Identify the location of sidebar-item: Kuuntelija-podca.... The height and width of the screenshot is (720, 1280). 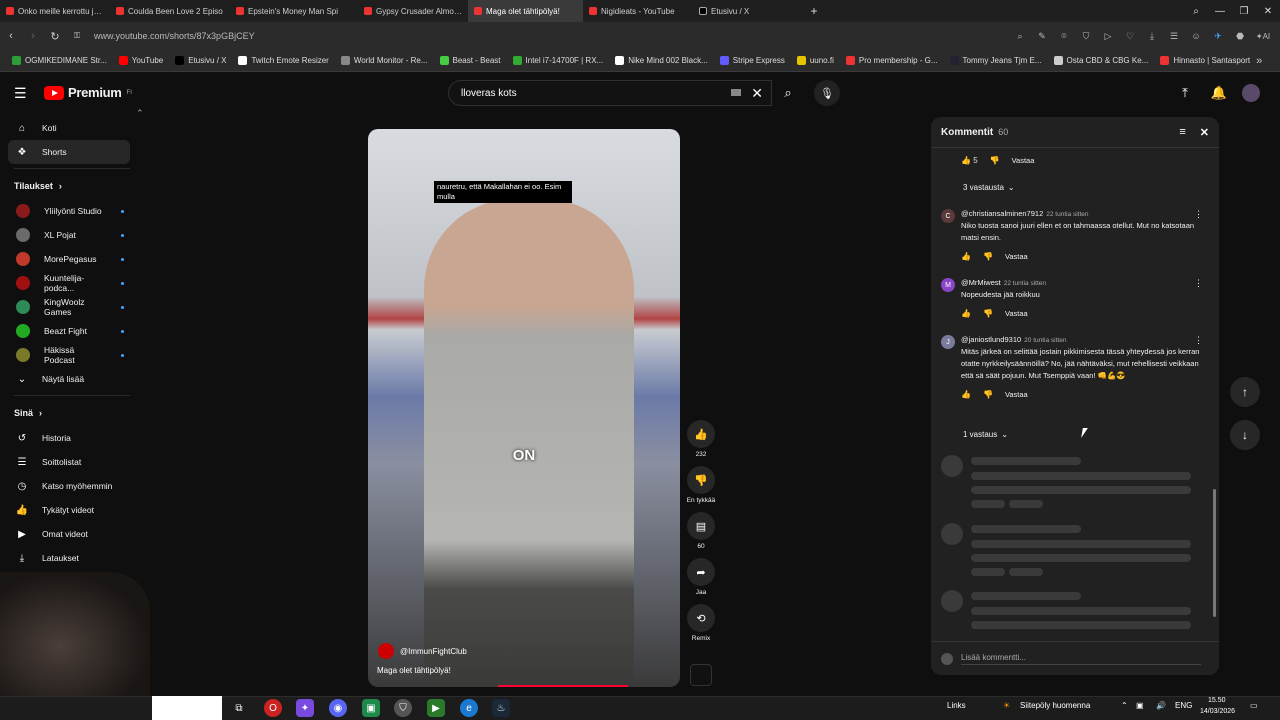
(65, 283).